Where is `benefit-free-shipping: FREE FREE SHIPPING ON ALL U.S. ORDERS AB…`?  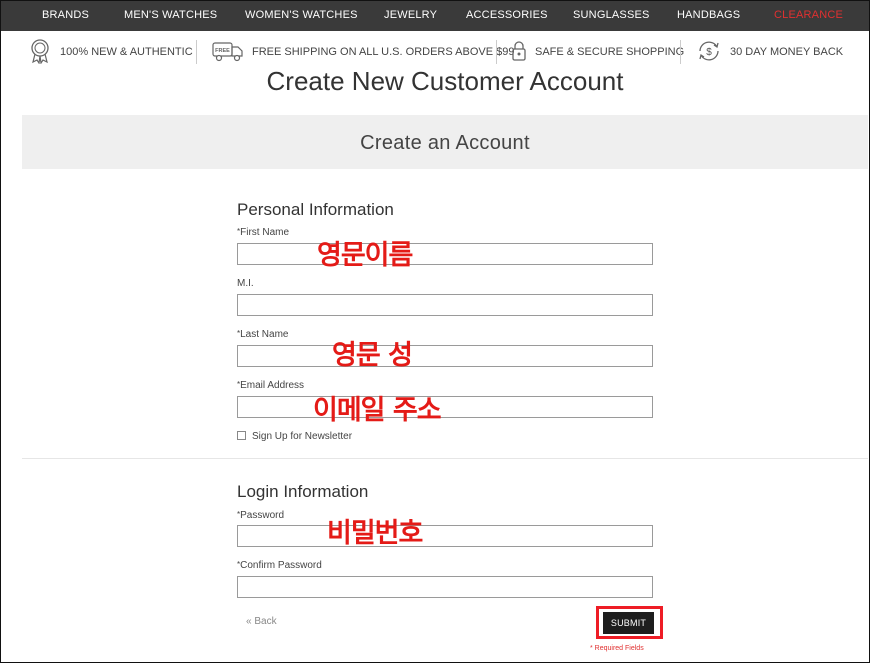 benefit-free-shipping: FREE FREE SHIPPING ON ALL U.S. ORDERS AB… is located at coordinates (363, 52).